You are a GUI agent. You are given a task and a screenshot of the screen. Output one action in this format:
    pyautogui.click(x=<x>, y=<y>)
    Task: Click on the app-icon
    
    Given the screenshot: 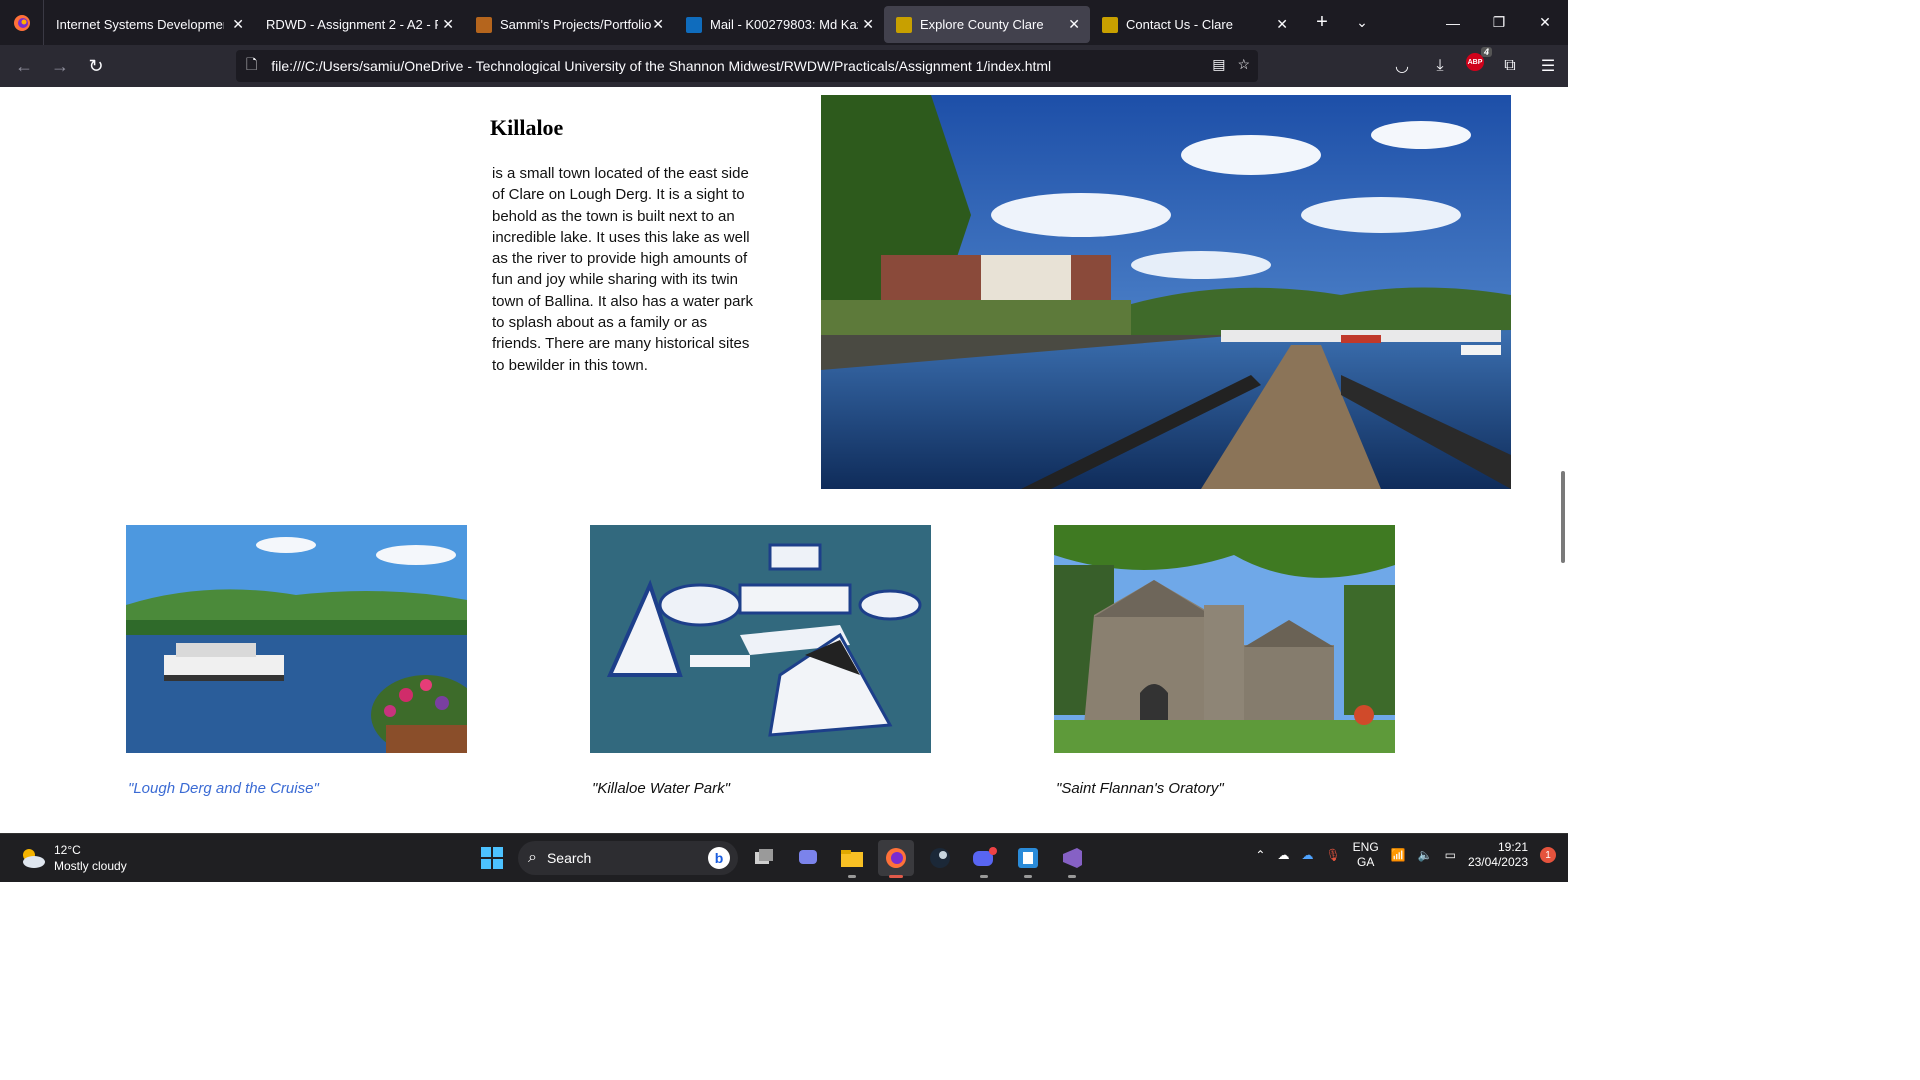 What is the action you would take?
    pyautogui.click(x=1028, y=859)
    